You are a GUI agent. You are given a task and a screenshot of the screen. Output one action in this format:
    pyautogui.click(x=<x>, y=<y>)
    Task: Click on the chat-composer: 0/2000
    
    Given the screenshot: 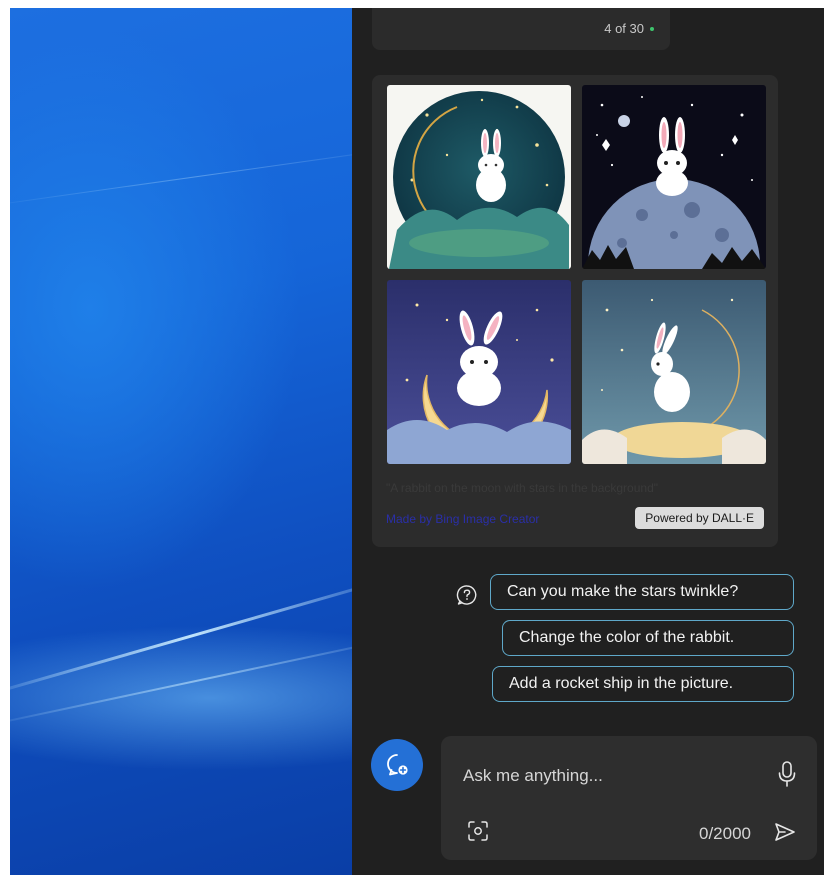 What is the action you would take?
    pyautogui.click(x=629, y=798)
    